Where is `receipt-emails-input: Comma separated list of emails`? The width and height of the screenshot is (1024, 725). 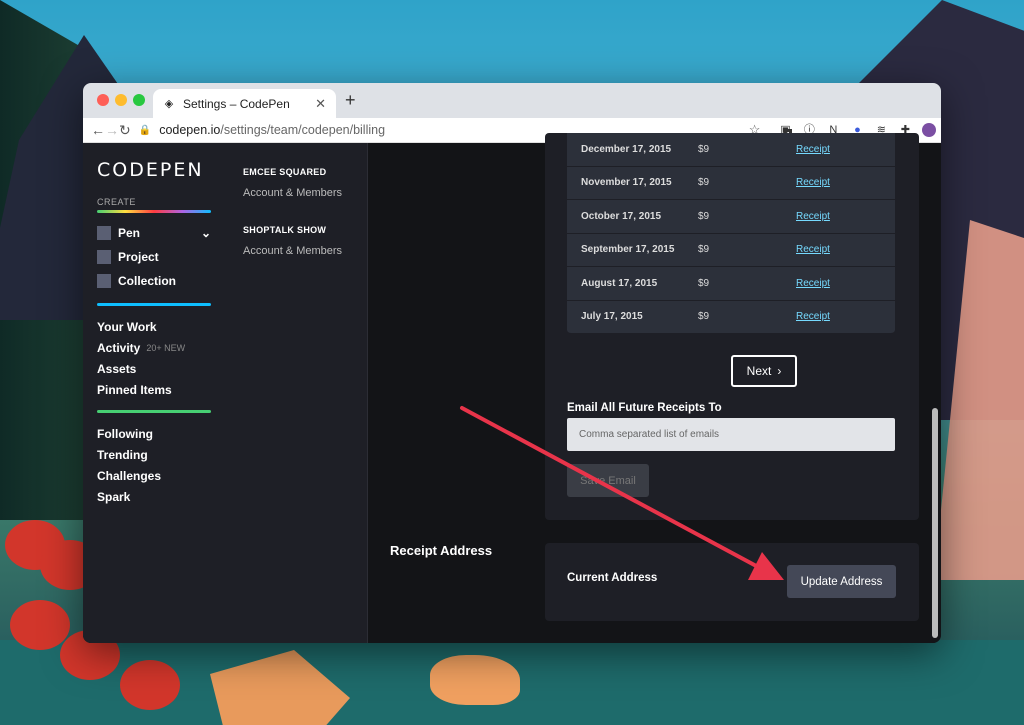
receipt-emails-input: Comma separated list of emails is located at coordinates (731, 434).